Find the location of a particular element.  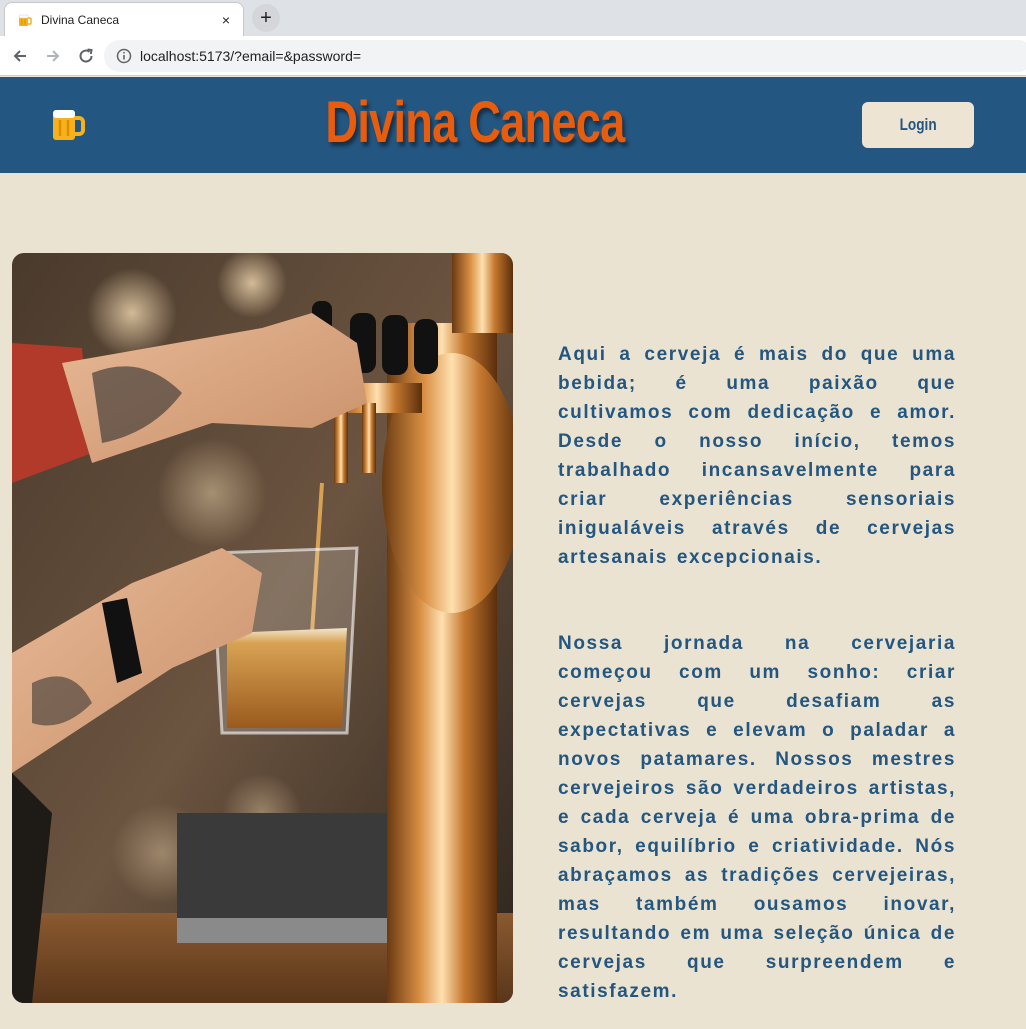

address-bar: localhost:5173/?email=&password= is located at coordinates (565, 56).